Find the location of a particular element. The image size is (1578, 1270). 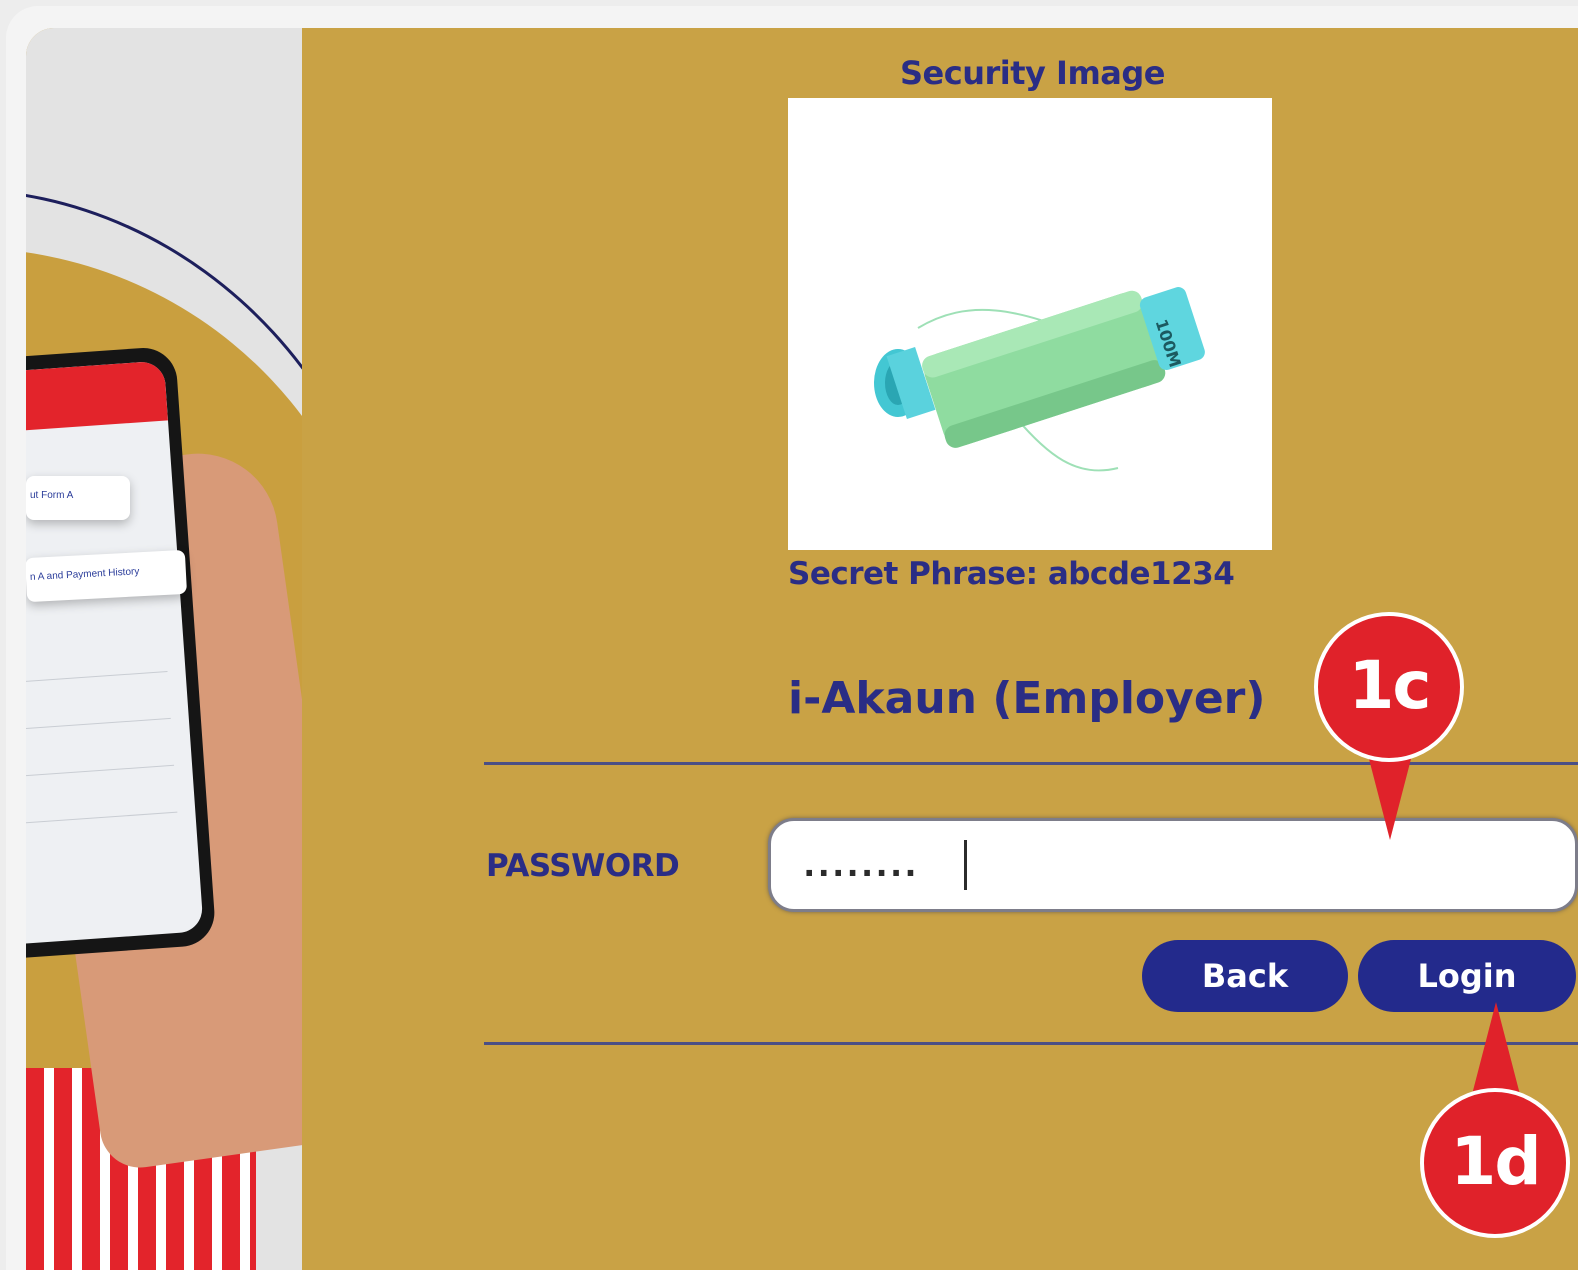

text-caret is located at coordinates (965, 865).